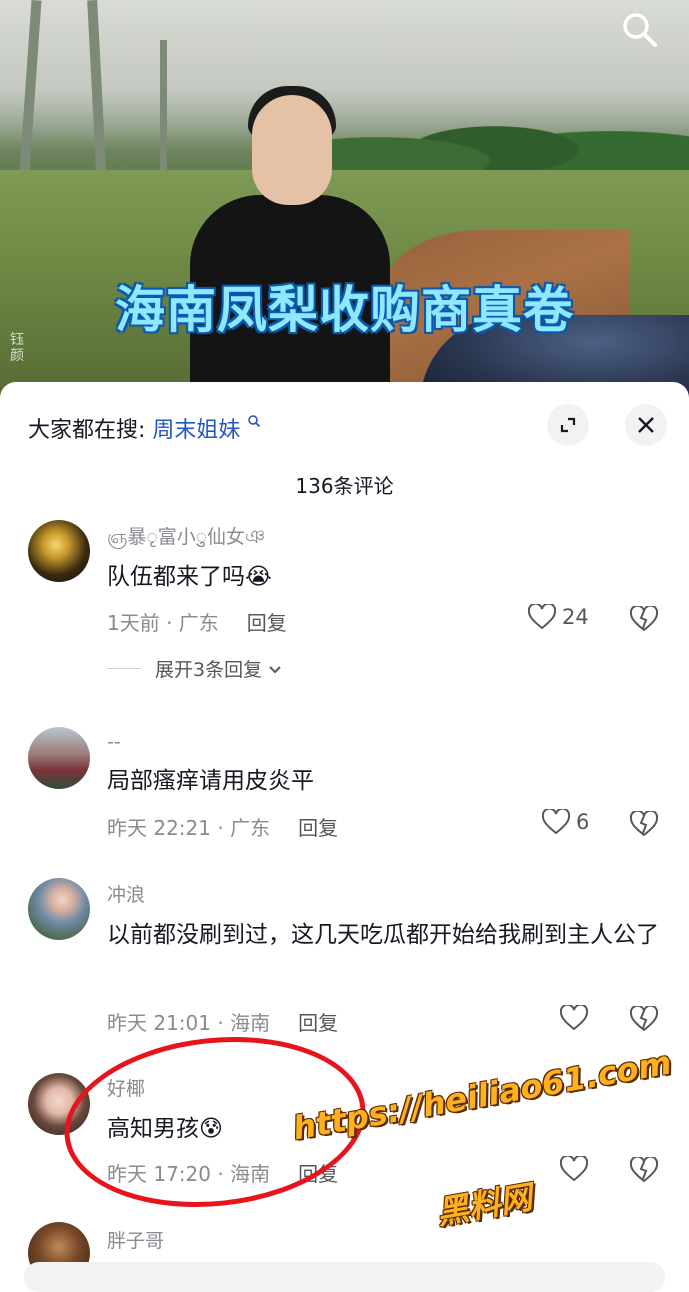 Image resolution: width=689 pixels, height=1292 pixels. Describe the element at coordinates (583, 822) in the screenshot. I see `like-count: 6` at that location.